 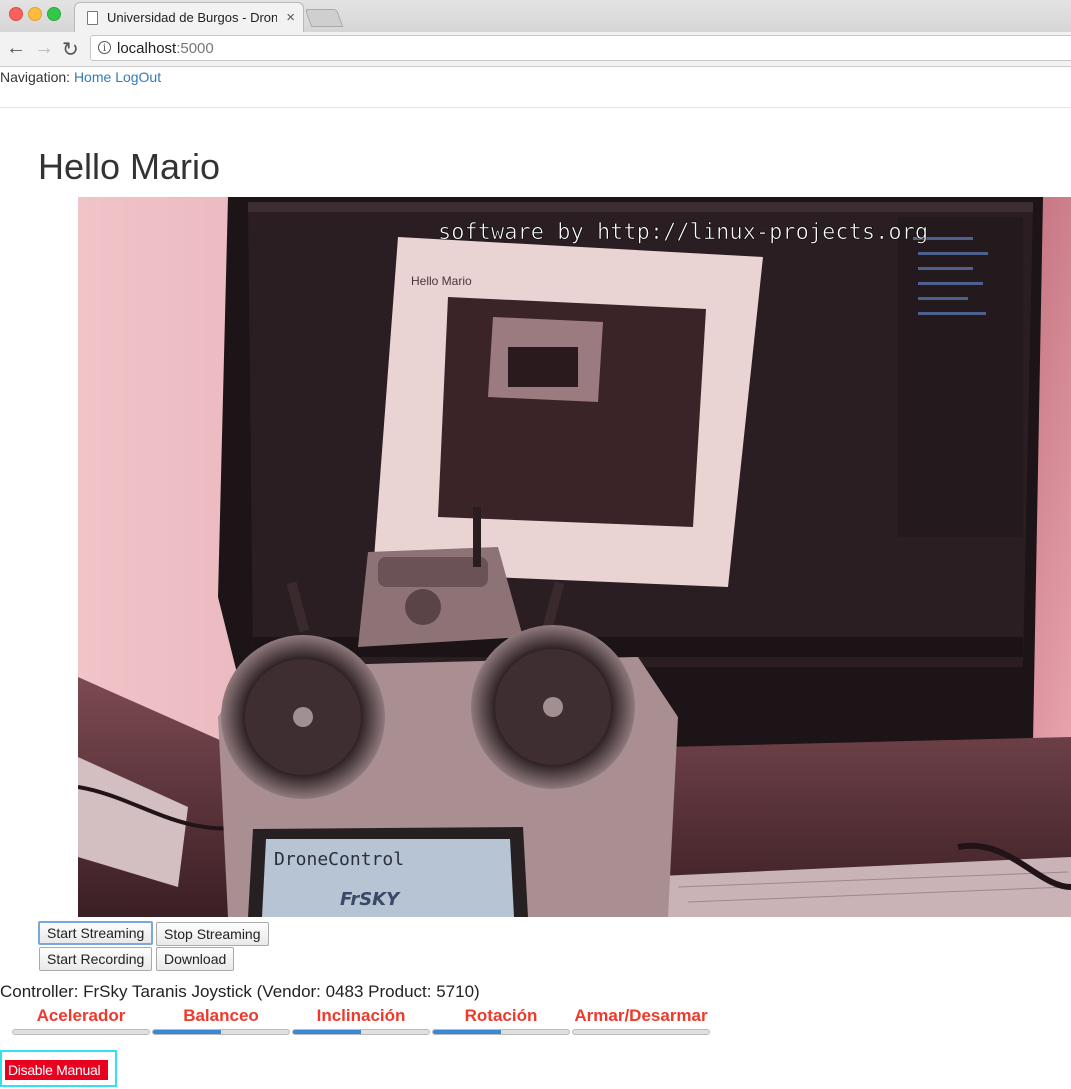 I want to click on tab-close-icon: ×, so click(x=290, y=17).